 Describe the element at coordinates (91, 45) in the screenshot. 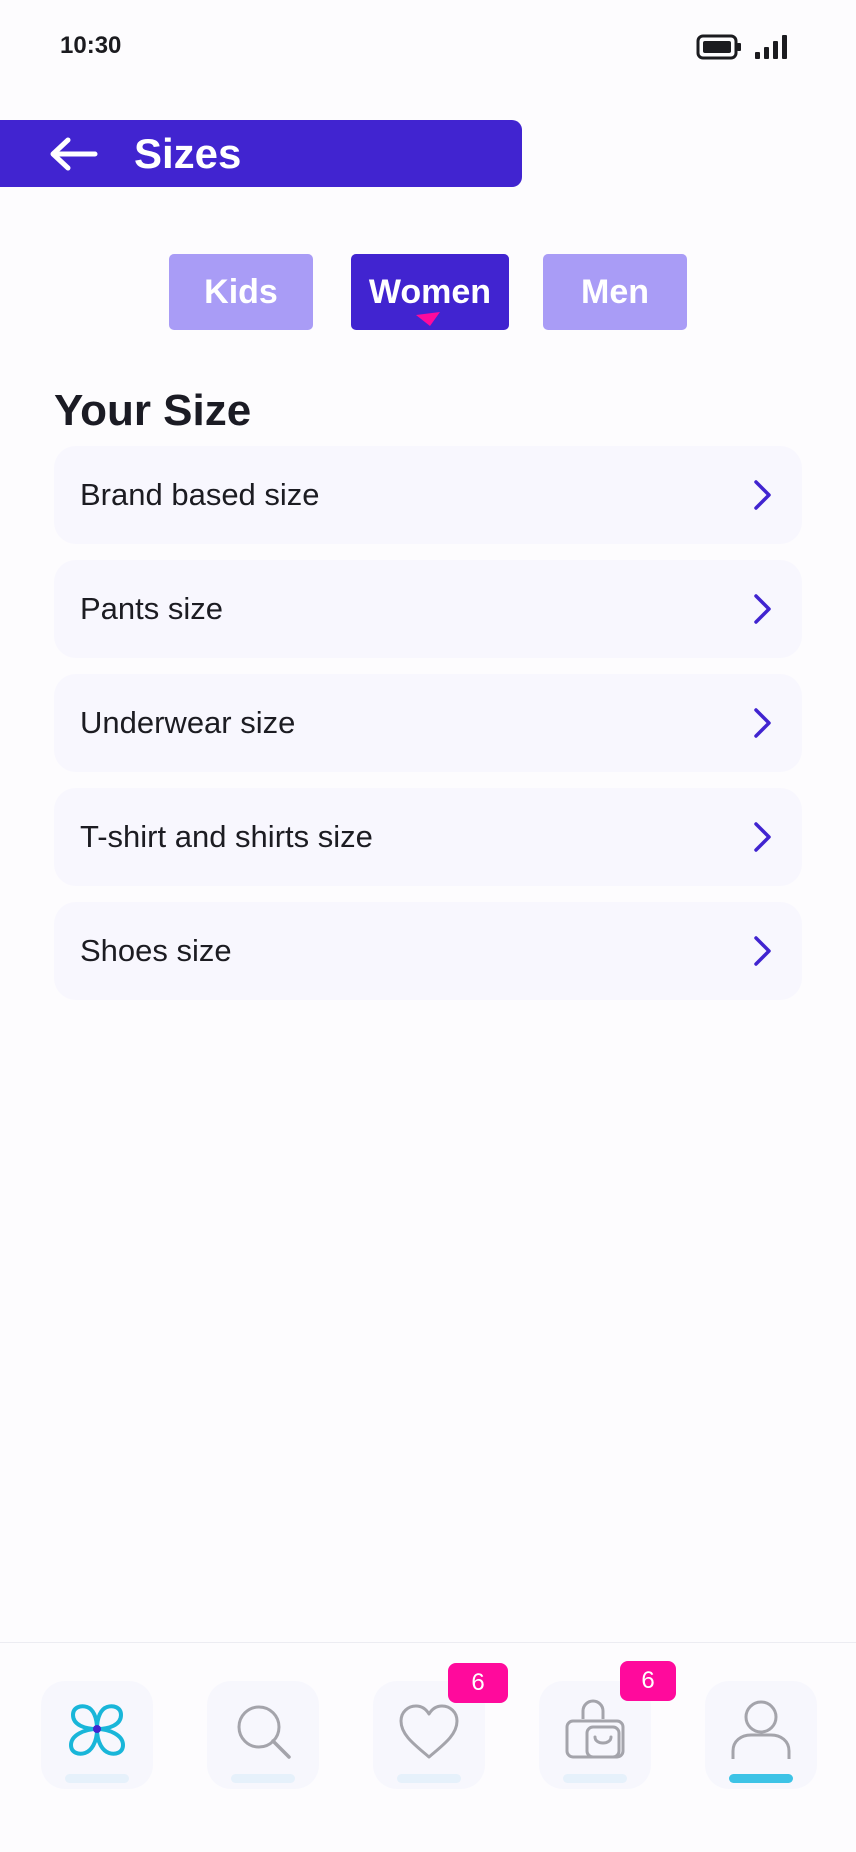

I see `status-time: 10:30` at that location.